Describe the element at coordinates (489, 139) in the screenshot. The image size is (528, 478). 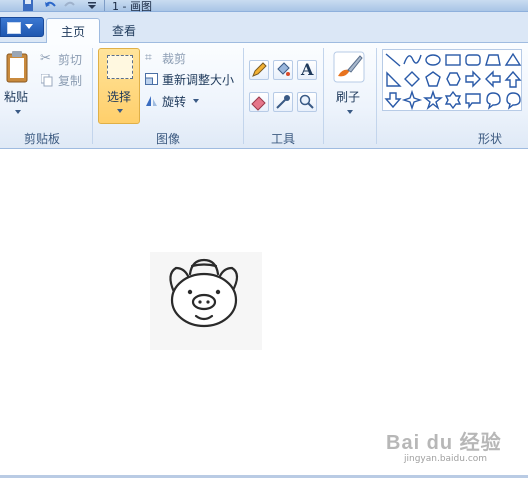
I see `group-label-shapes: 形状` at that location.